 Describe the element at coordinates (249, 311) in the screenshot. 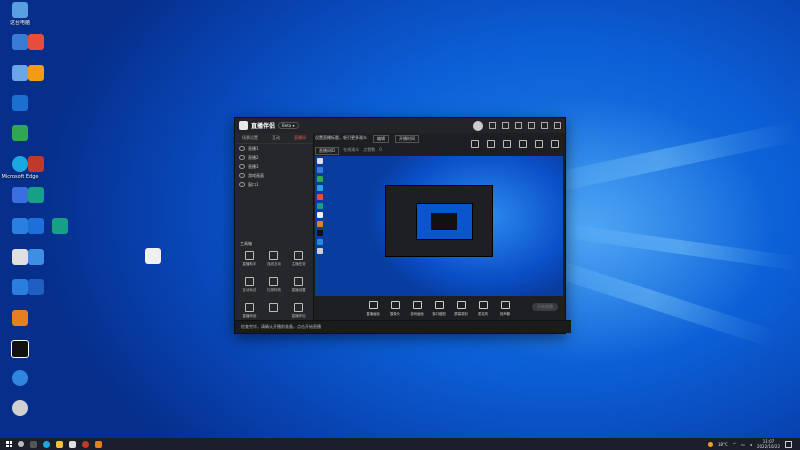

I see `tool-item: 直播商品` at that location.